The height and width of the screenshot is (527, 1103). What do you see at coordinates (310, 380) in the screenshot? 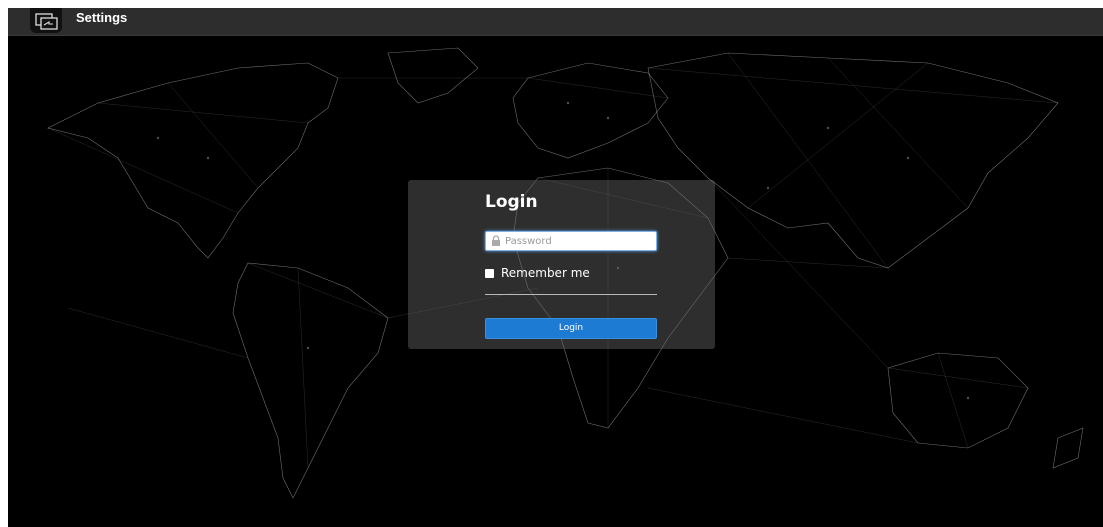
I see `south-america-shape` at bounding box center [310, 380].